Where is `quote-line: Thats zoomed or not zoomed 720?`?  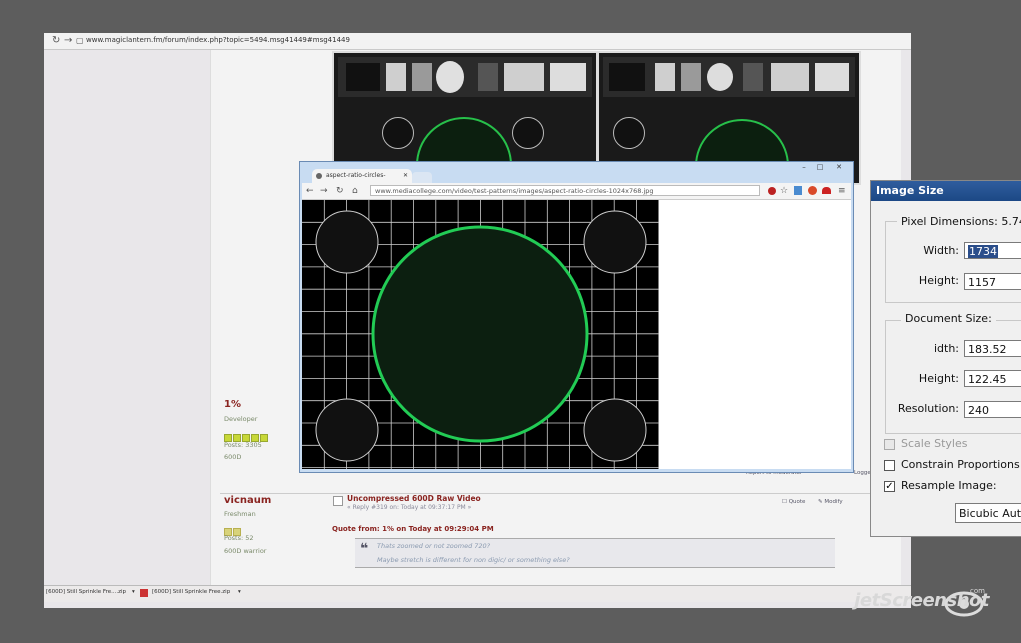 quote-line: Thats zoomed or not zoomed 720? is located at coordinates (434, 546).